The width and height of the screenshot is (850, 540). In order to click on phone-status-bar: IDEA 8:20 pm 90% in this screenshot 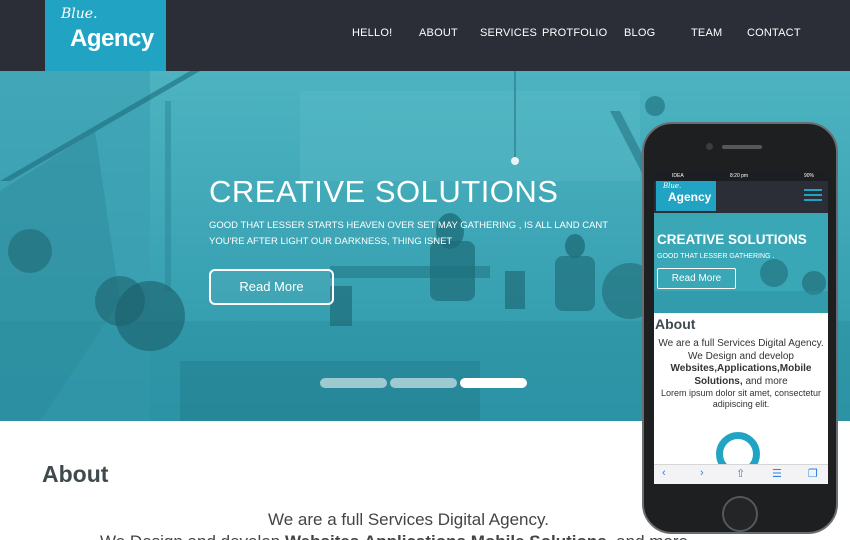, I will do `click(741, 176)`.